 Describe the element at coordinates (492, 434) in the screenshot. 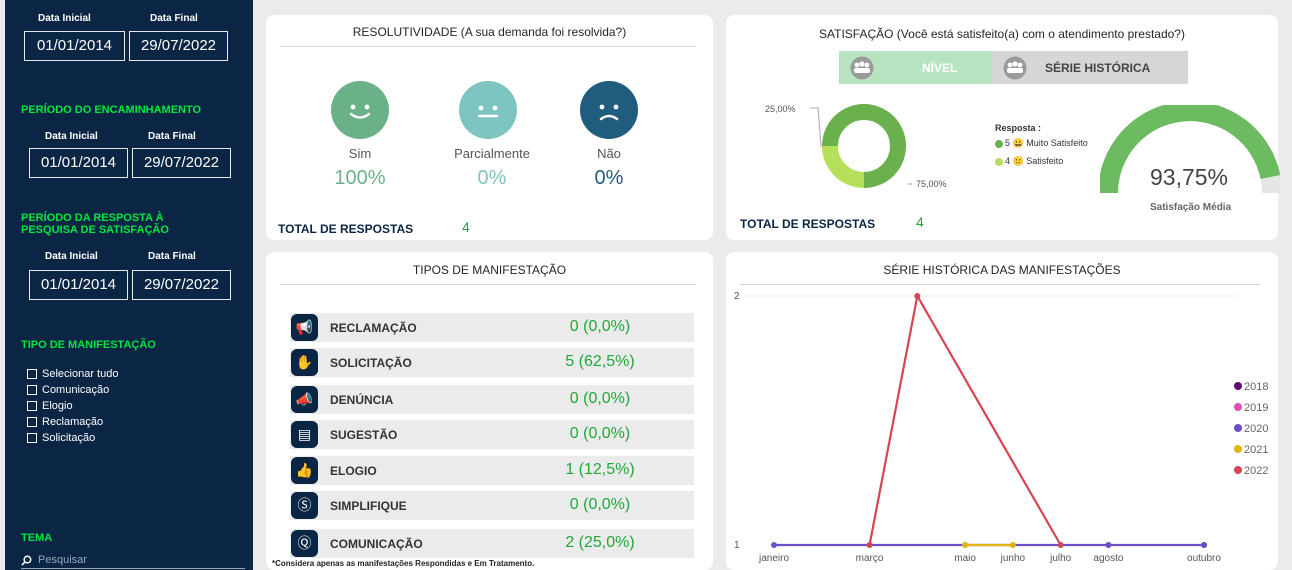

I see `manifestation-row: ▤ SUGESTÃO 0 (0,0%)` at that location.